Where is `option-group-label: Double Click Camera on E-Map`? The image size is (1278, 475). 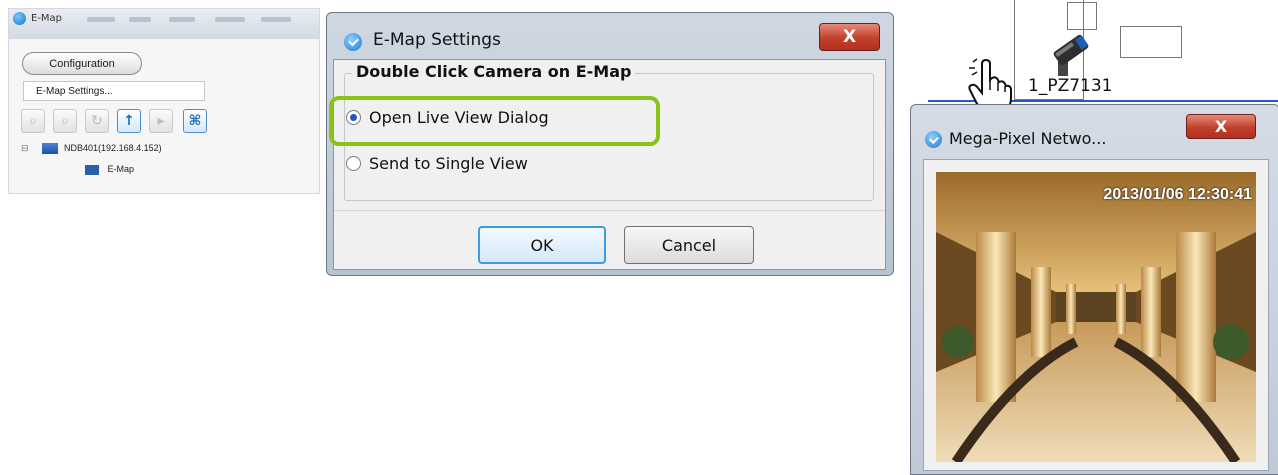 option-group-label: Double Click Camera on E-Map is located at coordinates (494, 71).